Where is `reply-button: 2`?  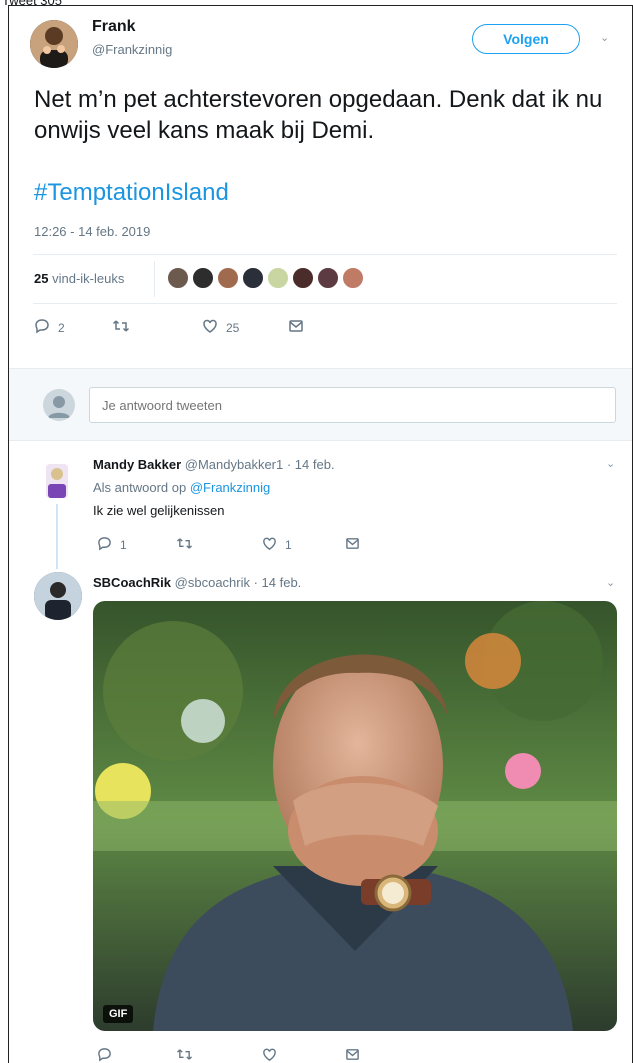
reply-button: 2 is located at coordinates (49, 327).